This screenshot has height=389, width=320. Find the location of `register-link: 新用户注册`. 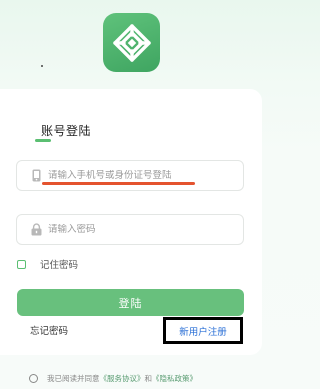

register-link: 新用户注册 is located at coordinates (203, 331).